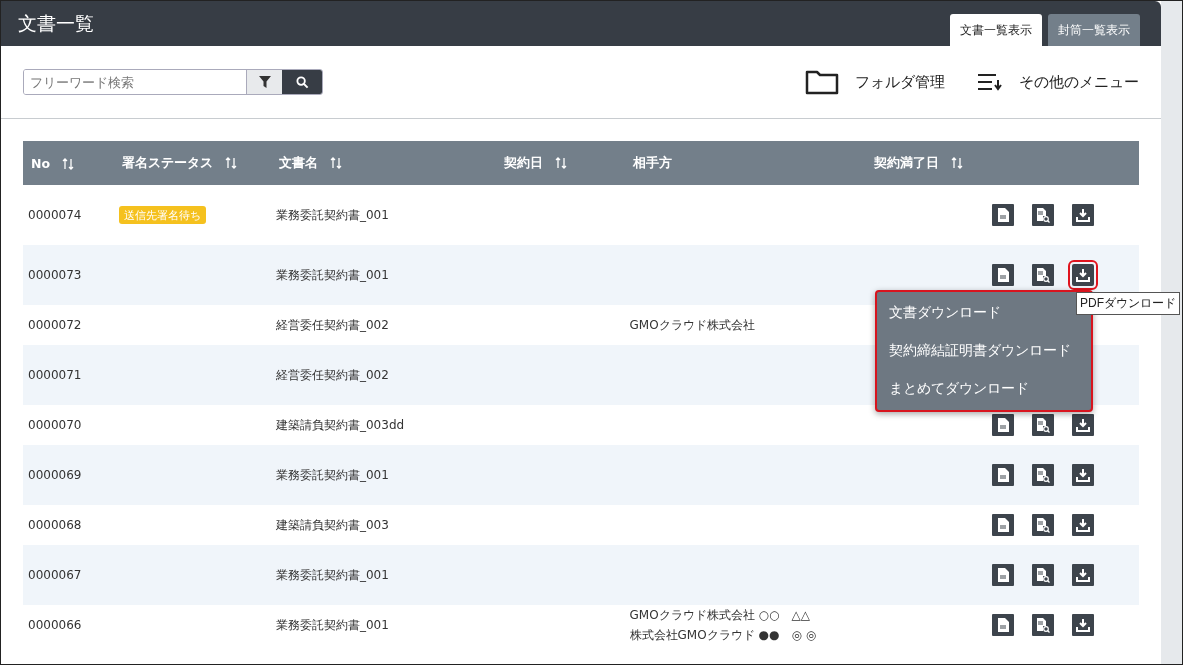 The height and width of the screenshot is (665, 1183). What do you see at coordinates (692, 325) in the screenshot?
I see `table-cell-text: GMOクラウド株式会社` at bounding box center [692, 325].